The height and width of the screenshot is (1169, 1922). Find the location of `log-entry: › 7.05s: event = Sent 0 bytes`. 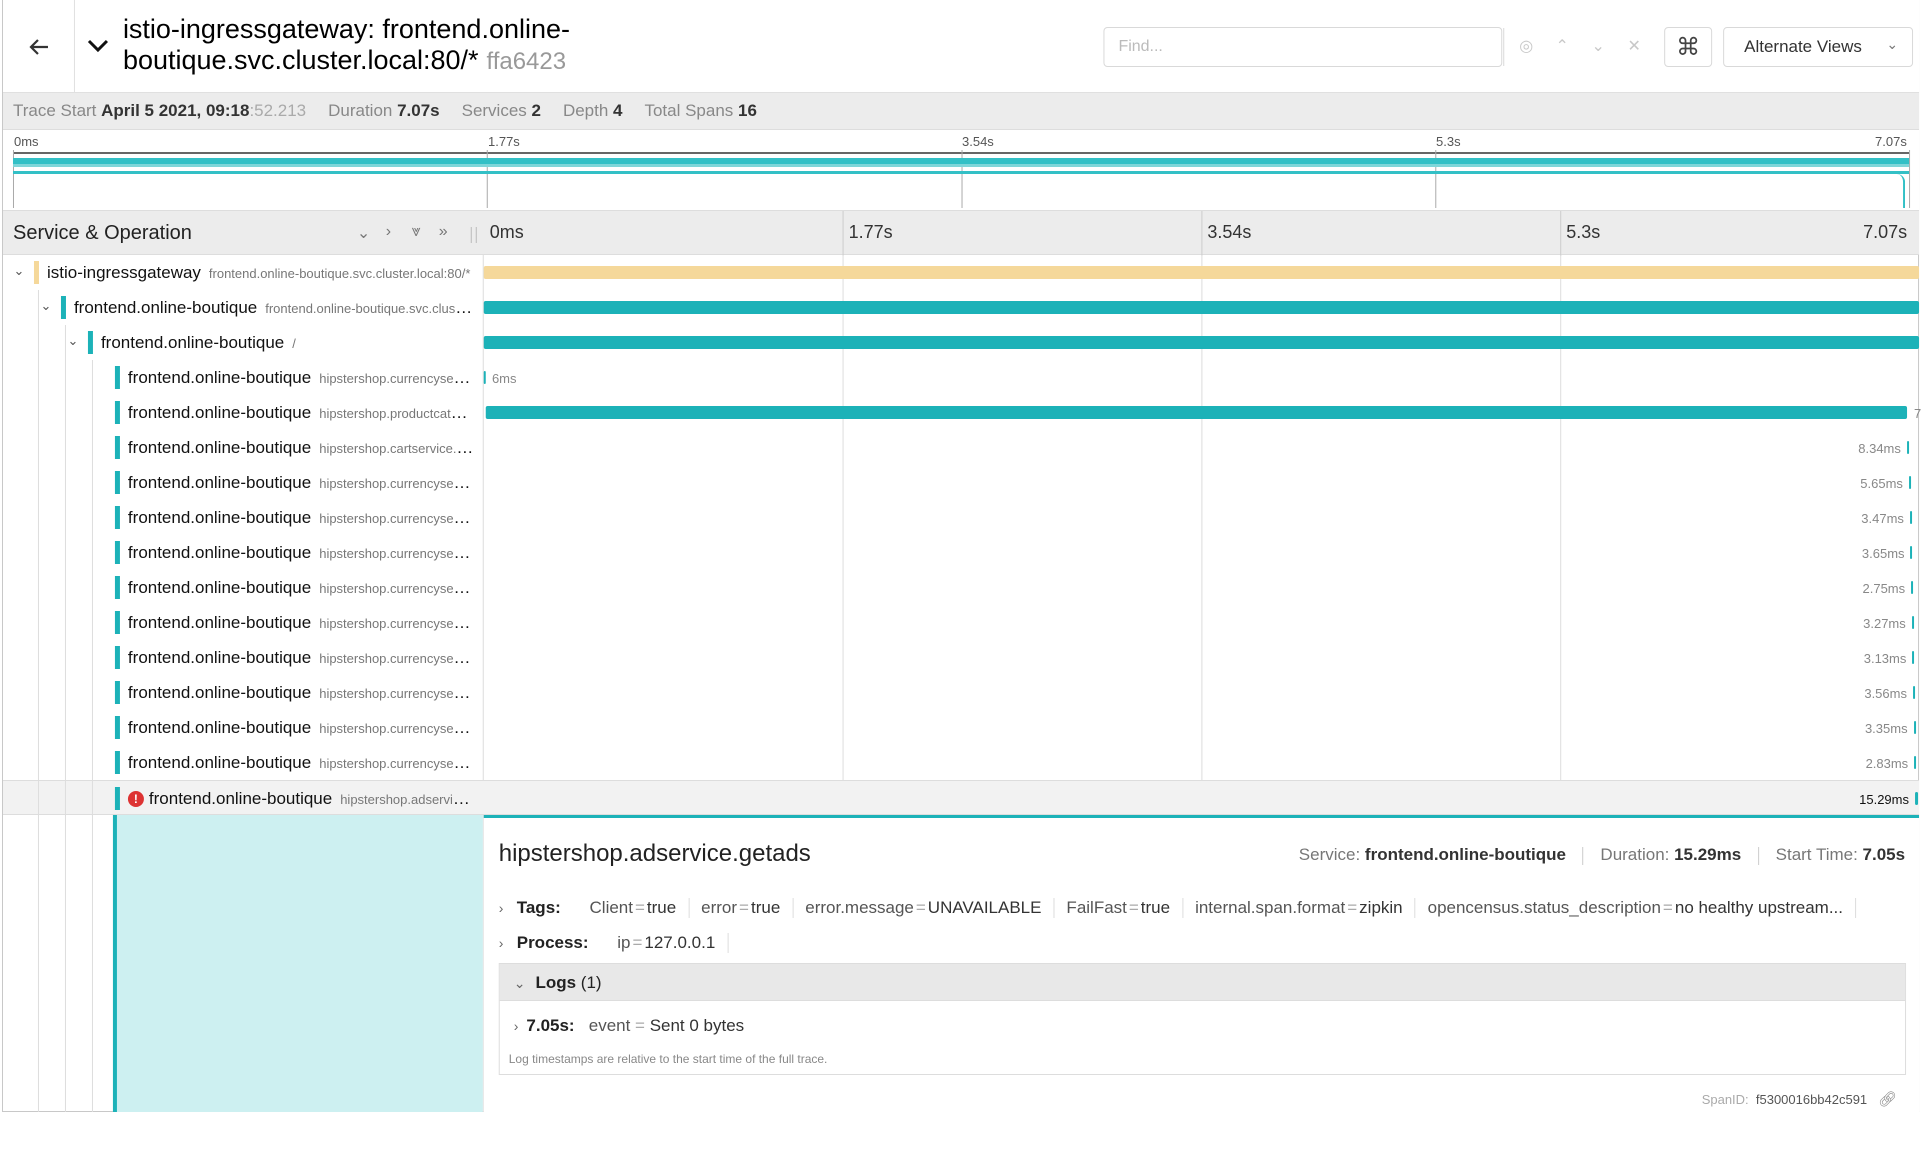

log-entry: › 7.05s: event = Sent 0 bytes is located at coordinates (629, 1026).